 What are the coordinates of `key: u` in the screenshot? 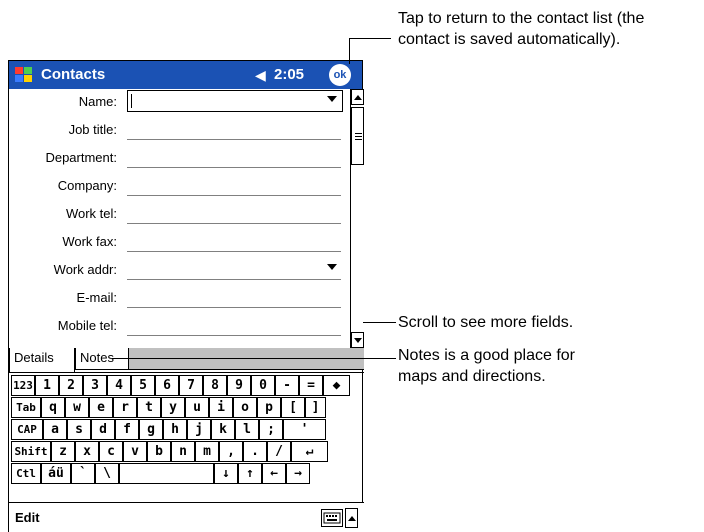 It's located at (197, 407).